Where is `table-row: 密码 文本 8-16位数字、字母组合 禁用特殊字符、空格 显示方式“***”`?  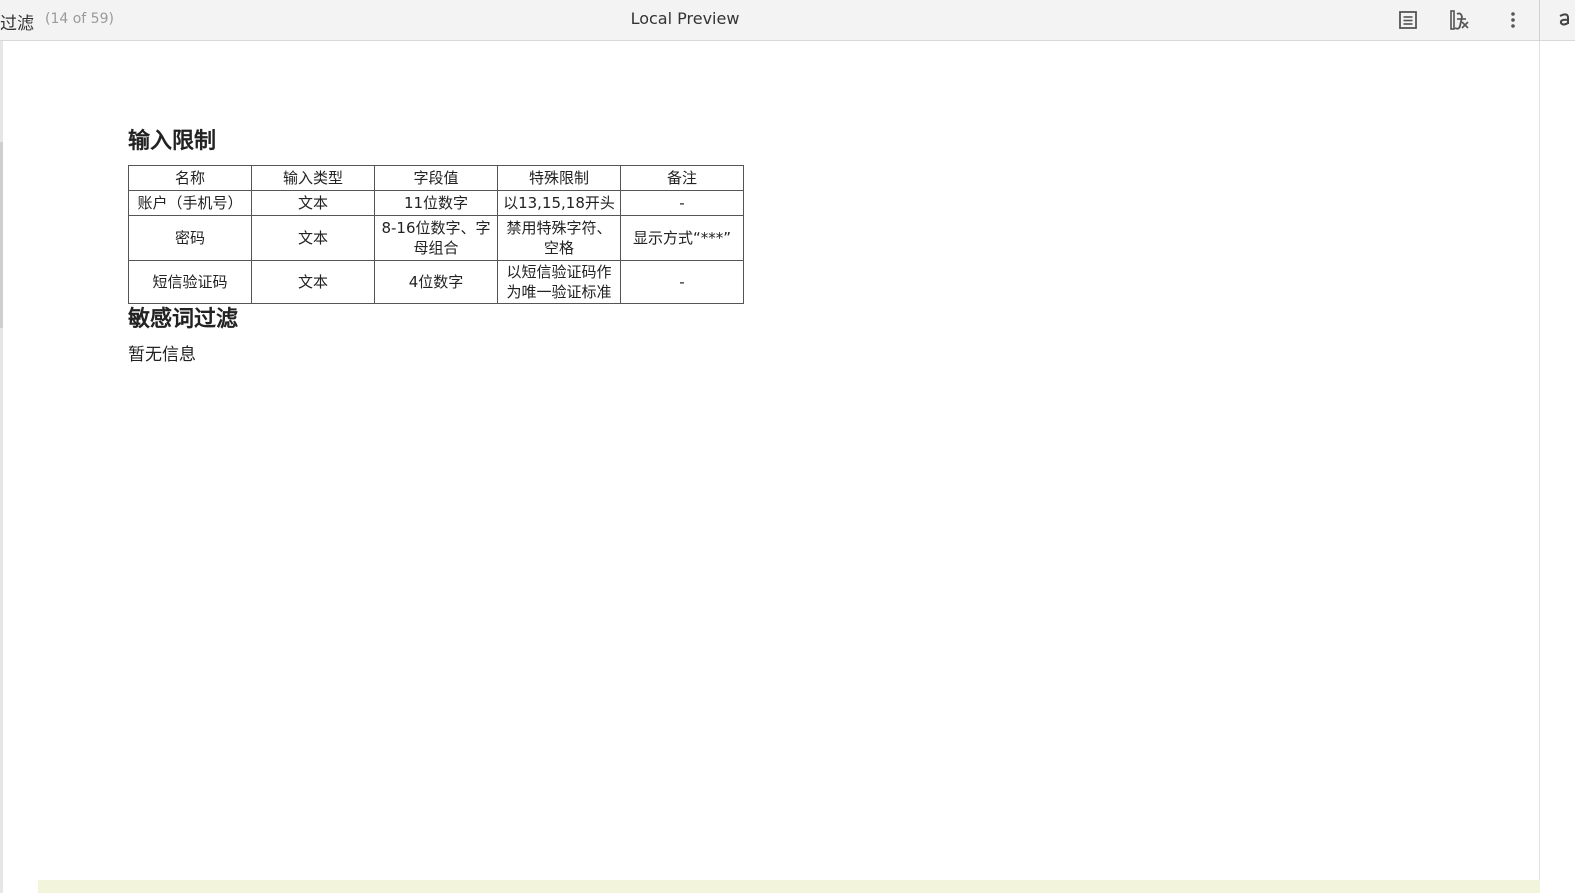
table-row: 密码 文本 8-16位数字、字母组合 禁用特殊字符、空格 显示方式“***” is located at coordinates (436, 238).